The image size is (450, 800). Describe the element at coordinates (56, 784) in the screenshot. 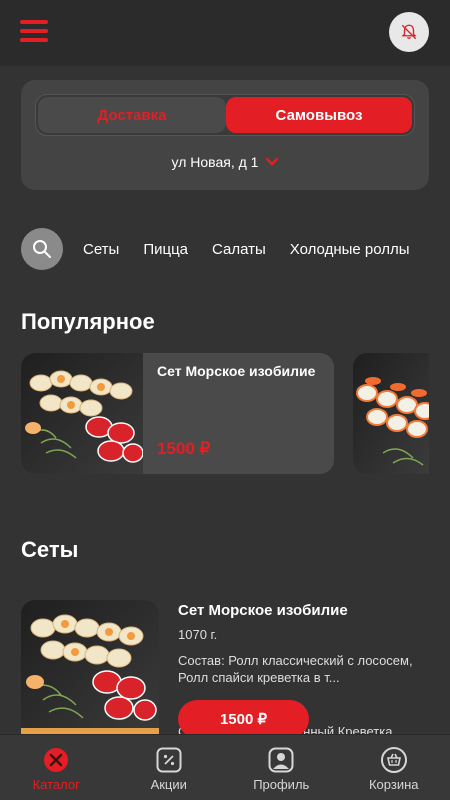

I see `tab-catalog-label: Каталог` at that location.